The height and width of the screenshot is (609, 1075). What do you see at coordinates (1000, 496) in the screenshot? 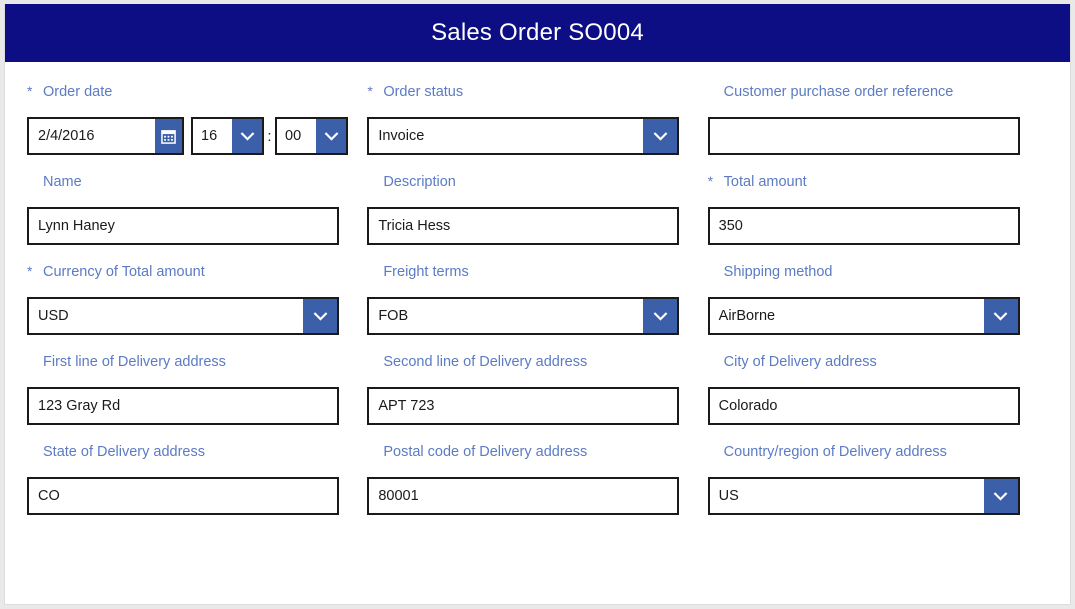
I see `country-region-of-delivery-address-dropdown-toggle` at bounding box center [1000, 496].